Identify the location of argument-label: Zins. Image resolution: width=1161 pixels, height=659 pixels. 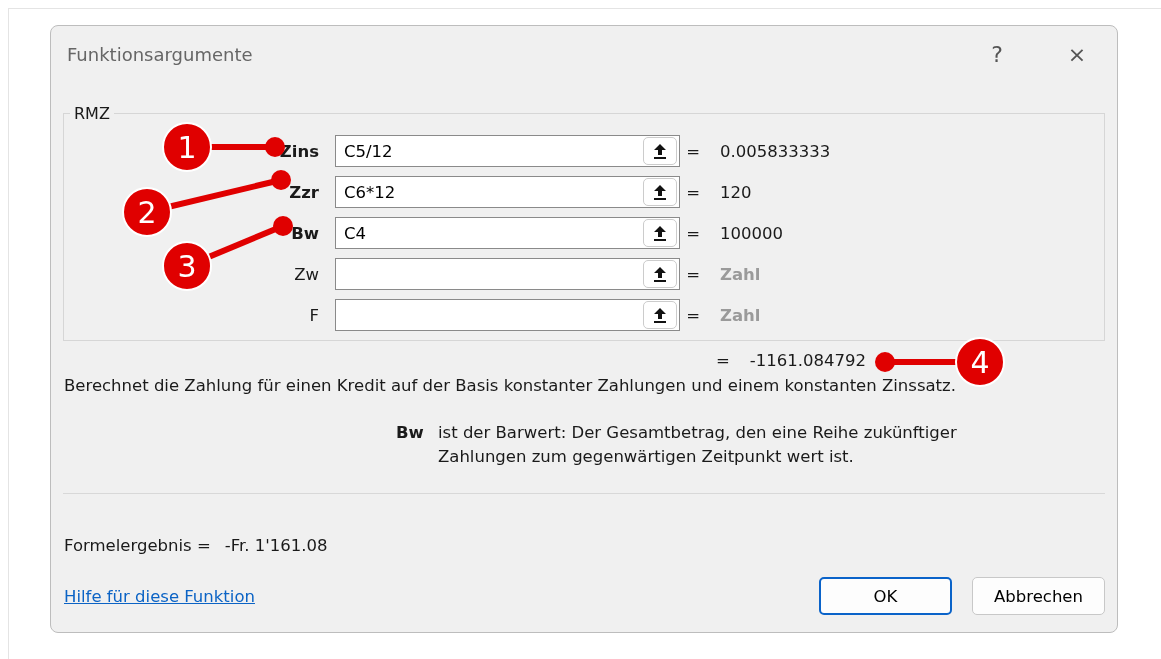
(299, 151).